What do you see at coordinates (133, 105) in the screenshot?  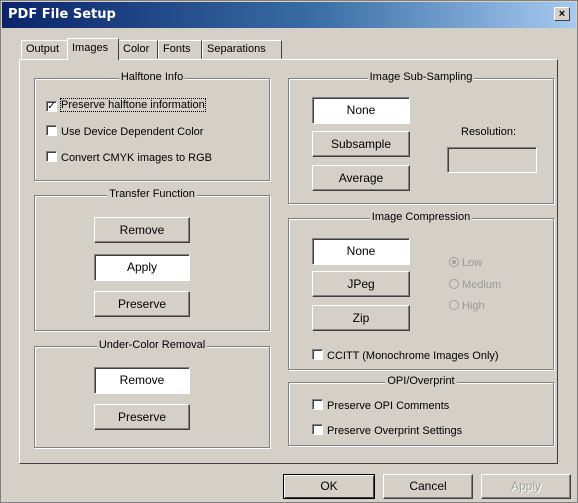 I see `preserve-halftone-label: Preserve halftone information` at bounding box center [133, 105].